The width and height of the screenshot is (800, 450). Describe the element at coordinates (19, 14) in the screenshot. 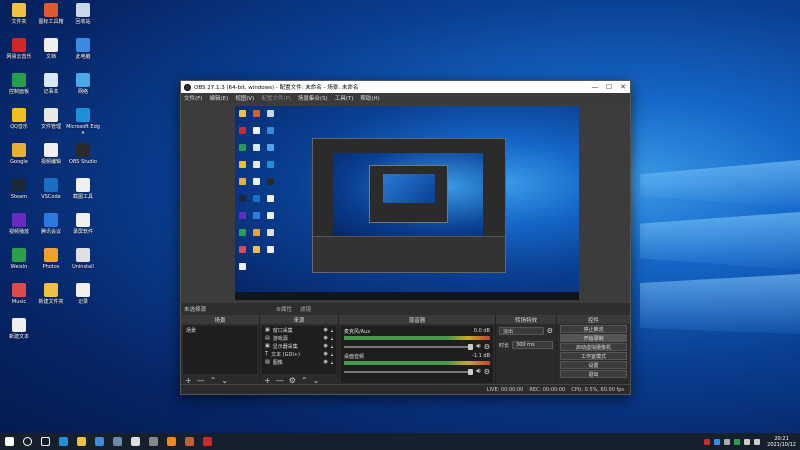

I see `desktop-icon: 文件夹` at that location.